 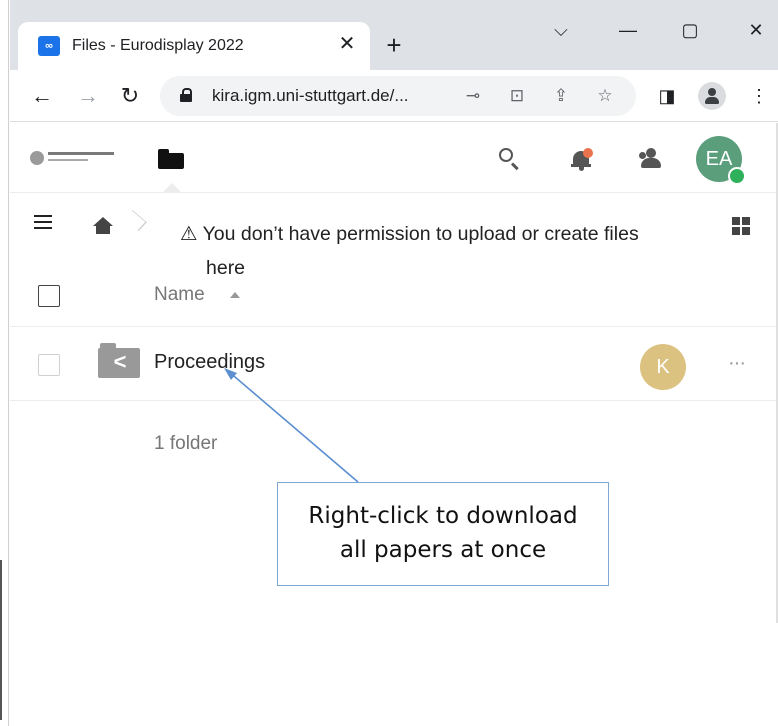 I want to click on reload-icon: ↻, so click(x=130, y=96).